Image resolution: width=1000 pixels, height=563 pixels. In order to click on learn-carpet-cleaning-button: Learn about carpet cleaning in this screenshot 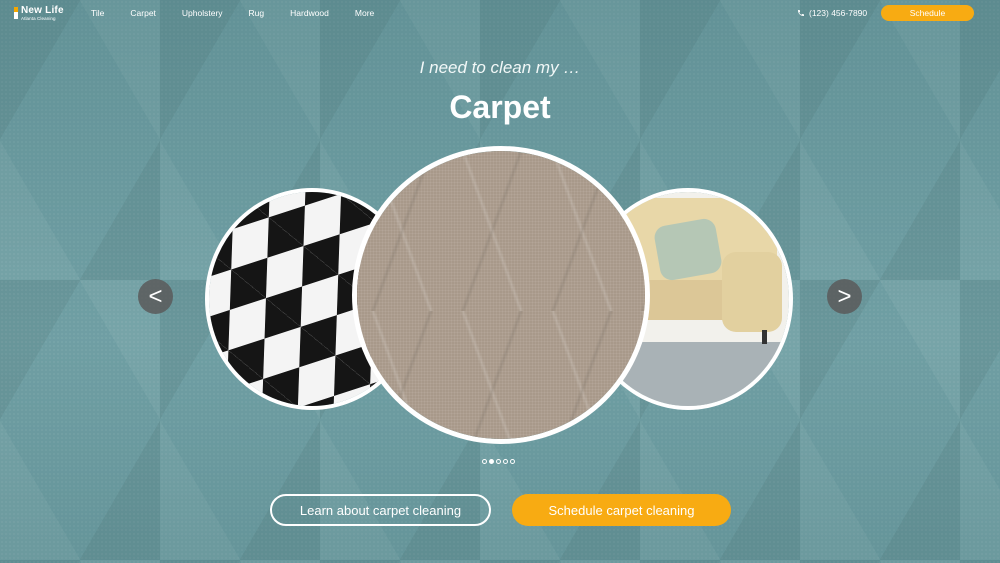, I will do `click(380, 510)`.